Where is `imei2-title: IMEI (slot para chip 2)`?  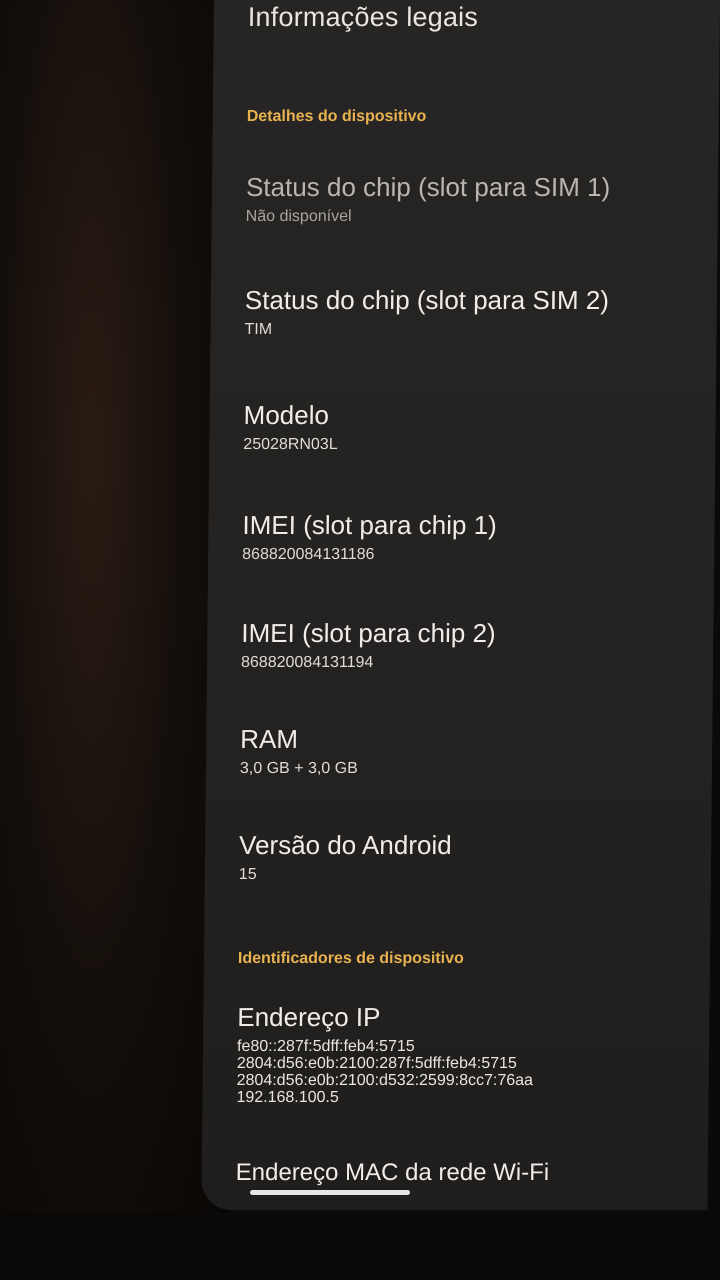
imei2-title: IMEI (slot para chip 2) is located at coordinates (368, 633).